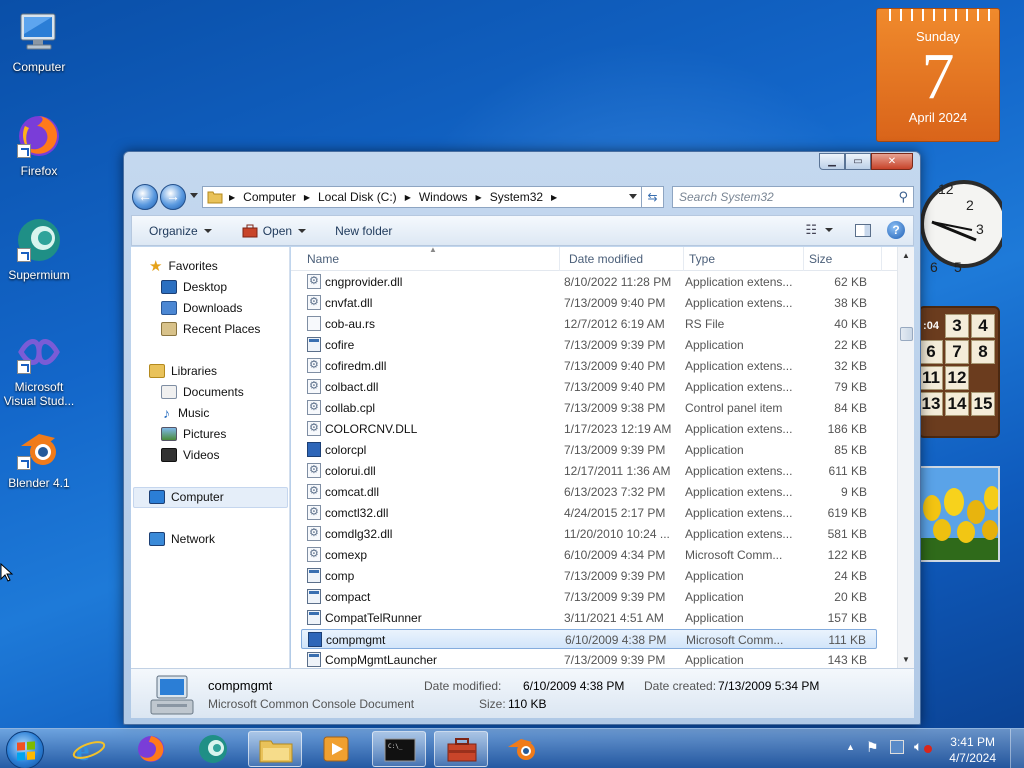  What do you see at coordinates (202, 392) in the screenshot?
I see `nav-documents: Documents` at bounding box center [202, 392].